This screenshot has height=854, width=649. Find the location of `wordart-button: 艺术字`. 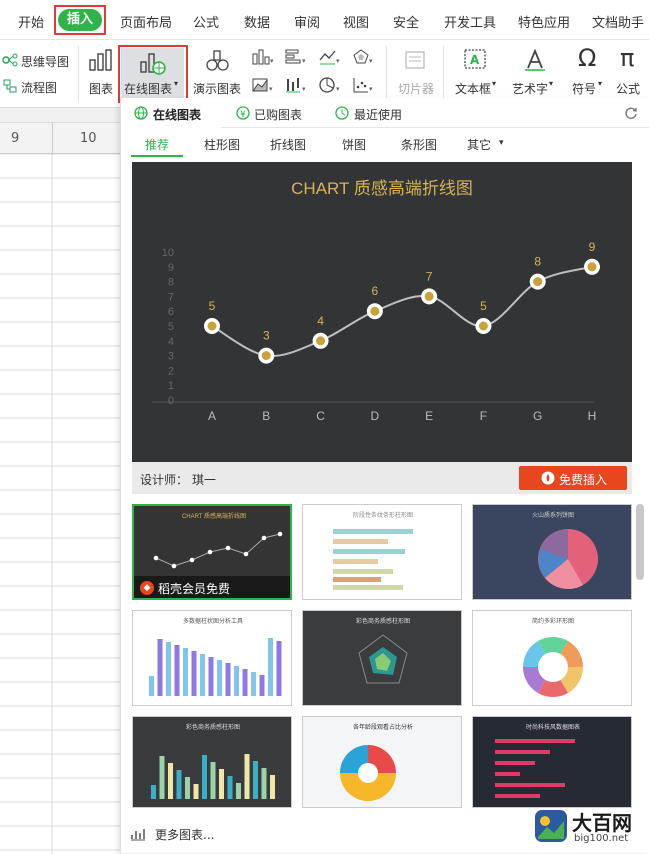

wordart-button: 艺术字 is located at coordinates (530, 88).